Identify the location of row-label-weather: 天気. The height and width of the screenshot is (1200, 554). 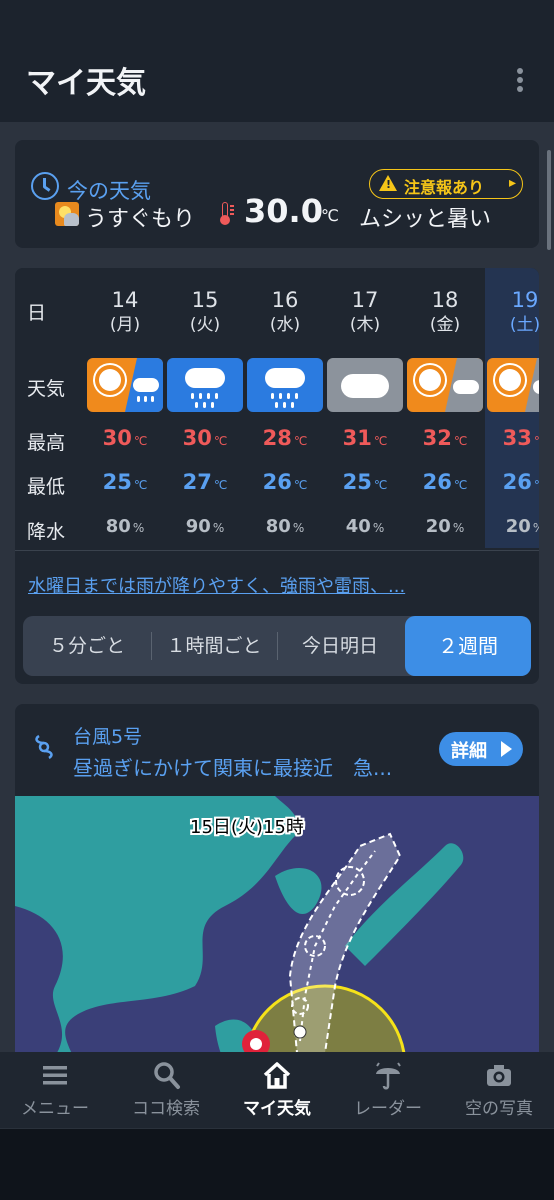
(46, 389).